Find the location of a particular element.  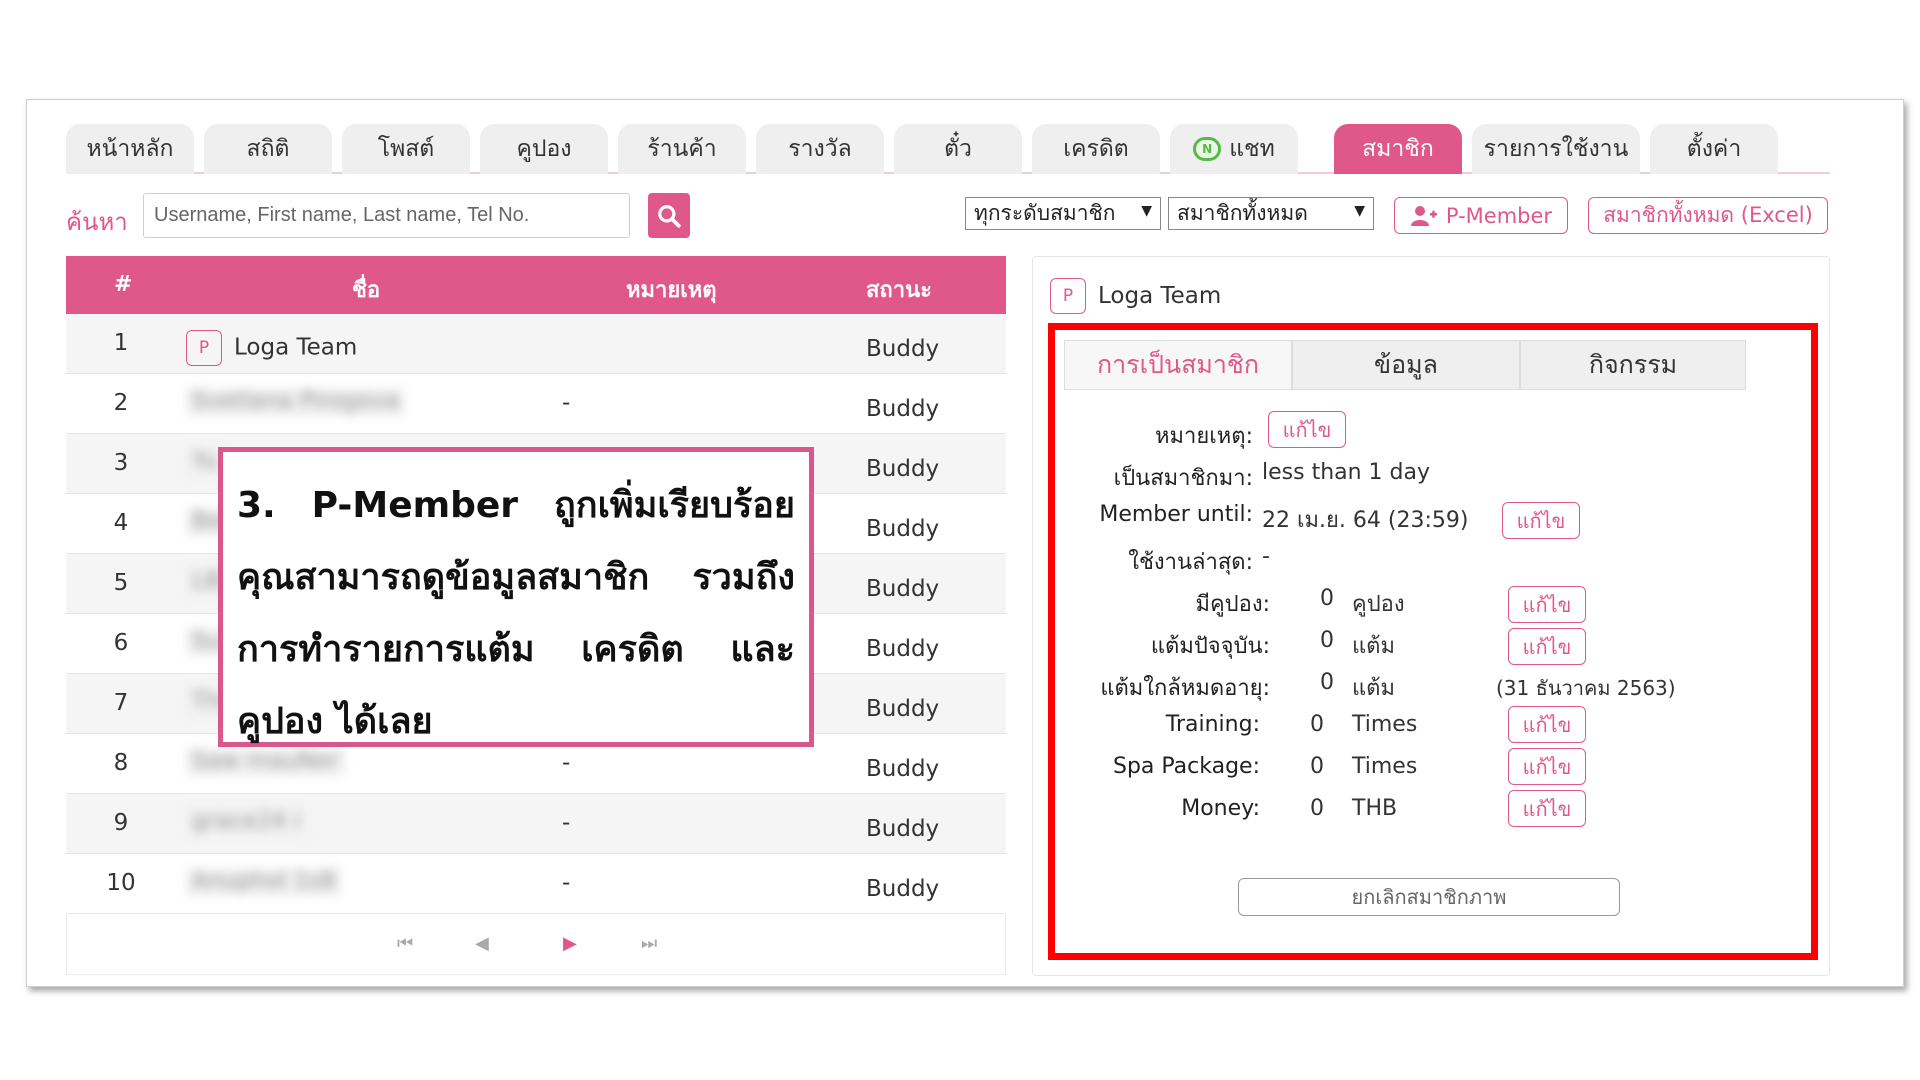

add-pmember-button: P-Member is located at coordinates (1481, 215).